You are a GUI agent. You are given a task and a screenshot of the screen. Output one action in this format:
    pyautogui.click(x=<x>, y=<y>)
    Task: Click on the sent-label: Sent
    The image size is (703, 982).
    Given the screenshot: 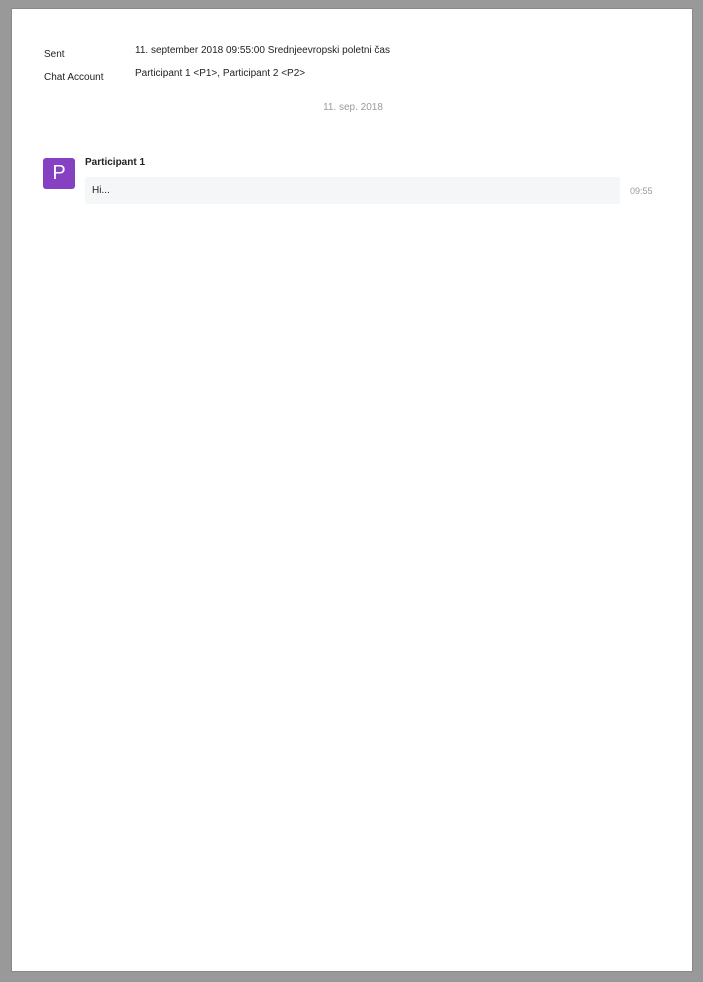 What is the action you would take?
    pyautogui.click(x=54, y=54)
    